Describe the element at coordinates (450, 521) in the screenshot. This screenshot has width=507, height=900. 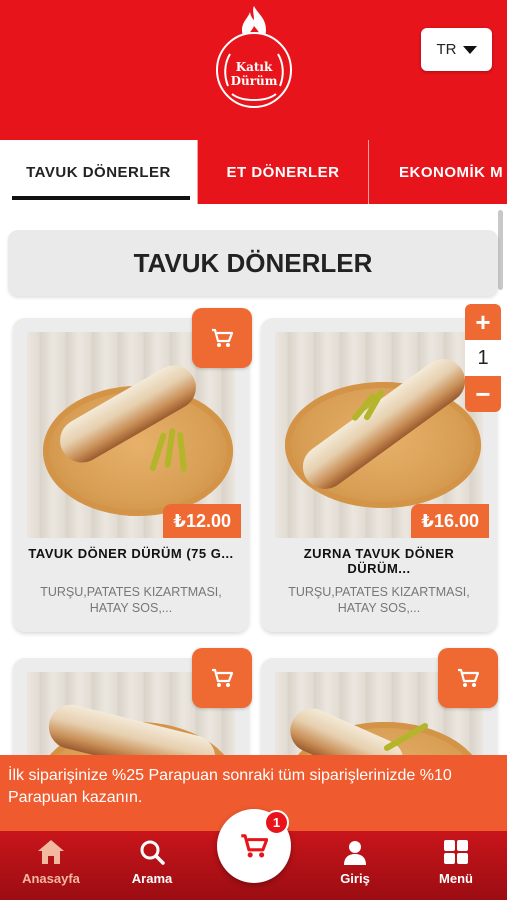
I see `price-tag: ₺16.00` at that location.